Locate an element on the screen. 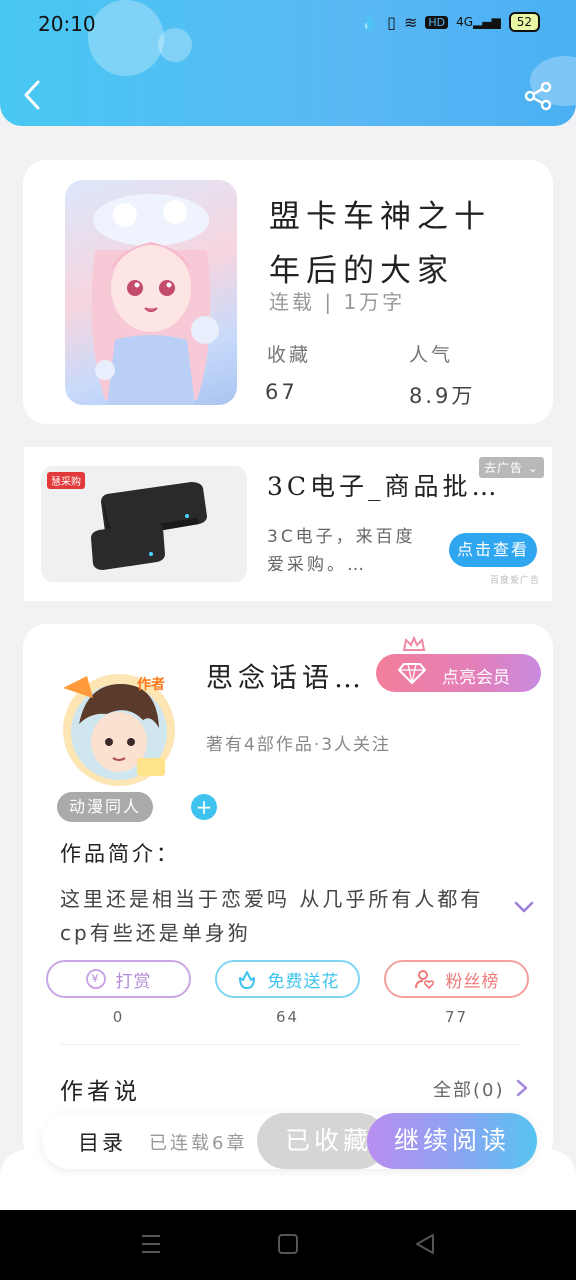 This screenshot has width=576, height=1280. home-icon is located at coordinates (288, 1246).